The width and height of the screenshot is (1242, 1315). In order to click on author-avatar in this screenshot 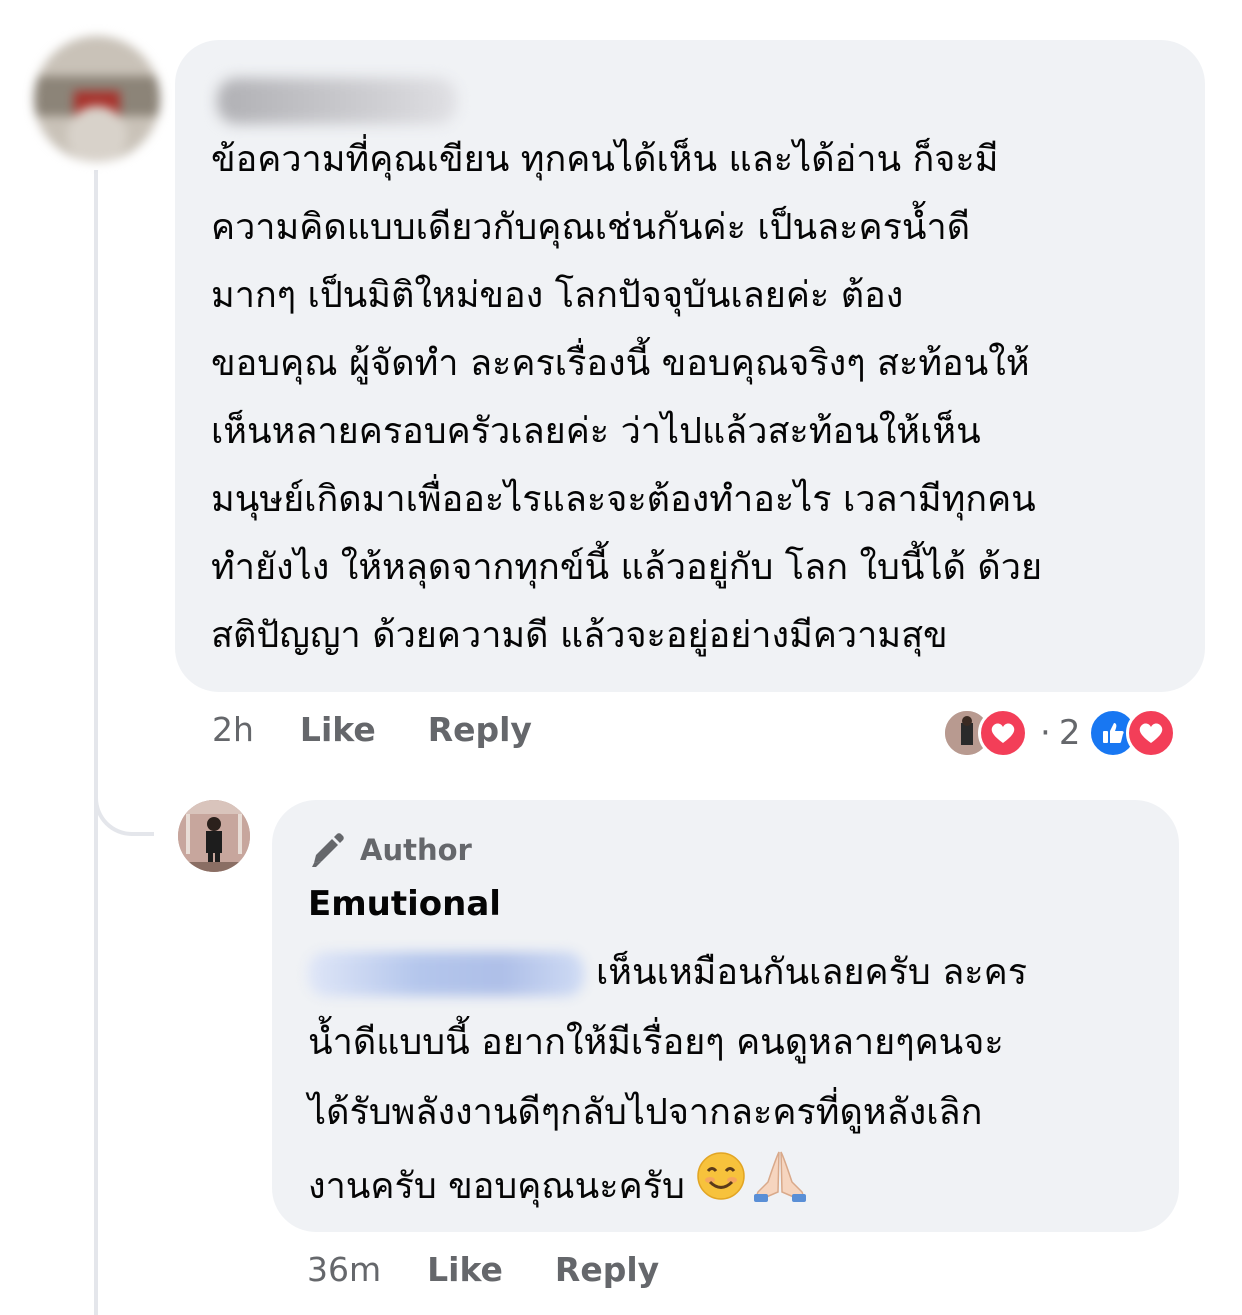, I will do `click(214, 836)`.